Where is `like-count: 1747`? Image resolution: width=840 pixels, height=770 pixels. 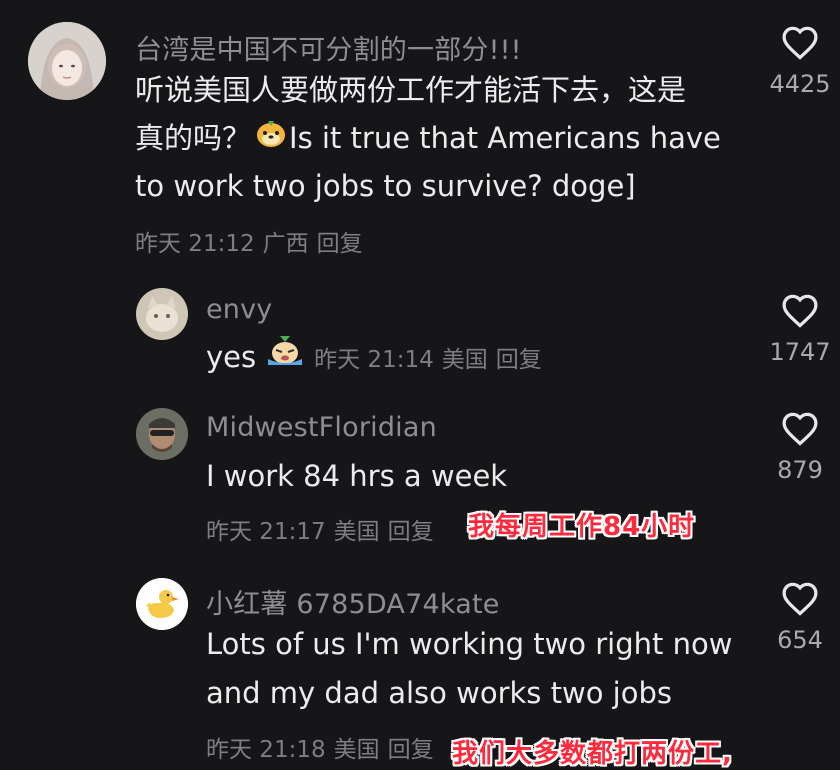
like-count: 1747 is located at coordinates (800, 352).